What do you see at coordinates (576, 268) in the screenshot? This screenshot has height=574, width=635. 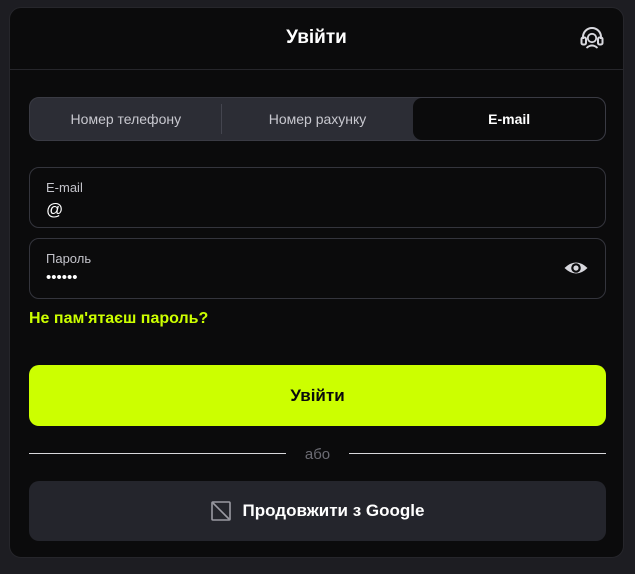 I see `eye-icon` at bounding box center [576, 268].